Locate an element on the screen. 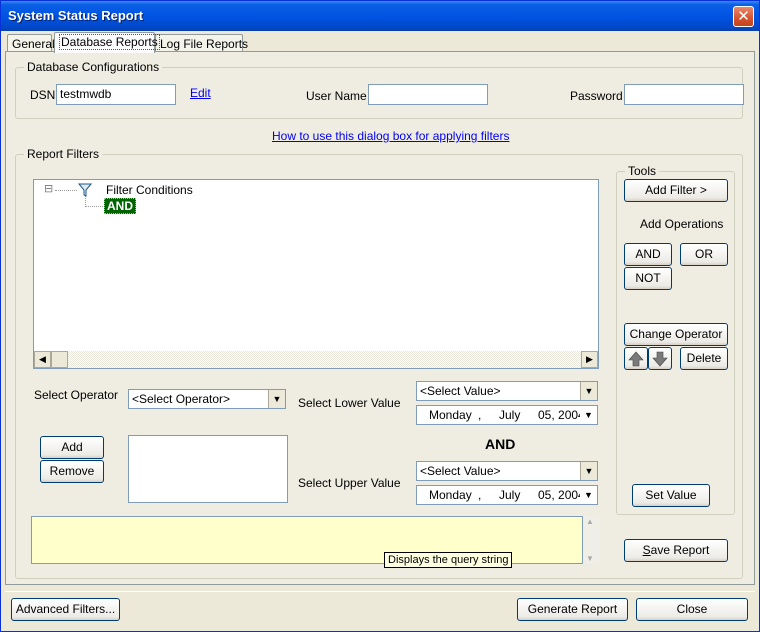 The height and width of the screenshot is (632, 760). lower-date-value: 05, 2004 is located at coordinates (561, 415).